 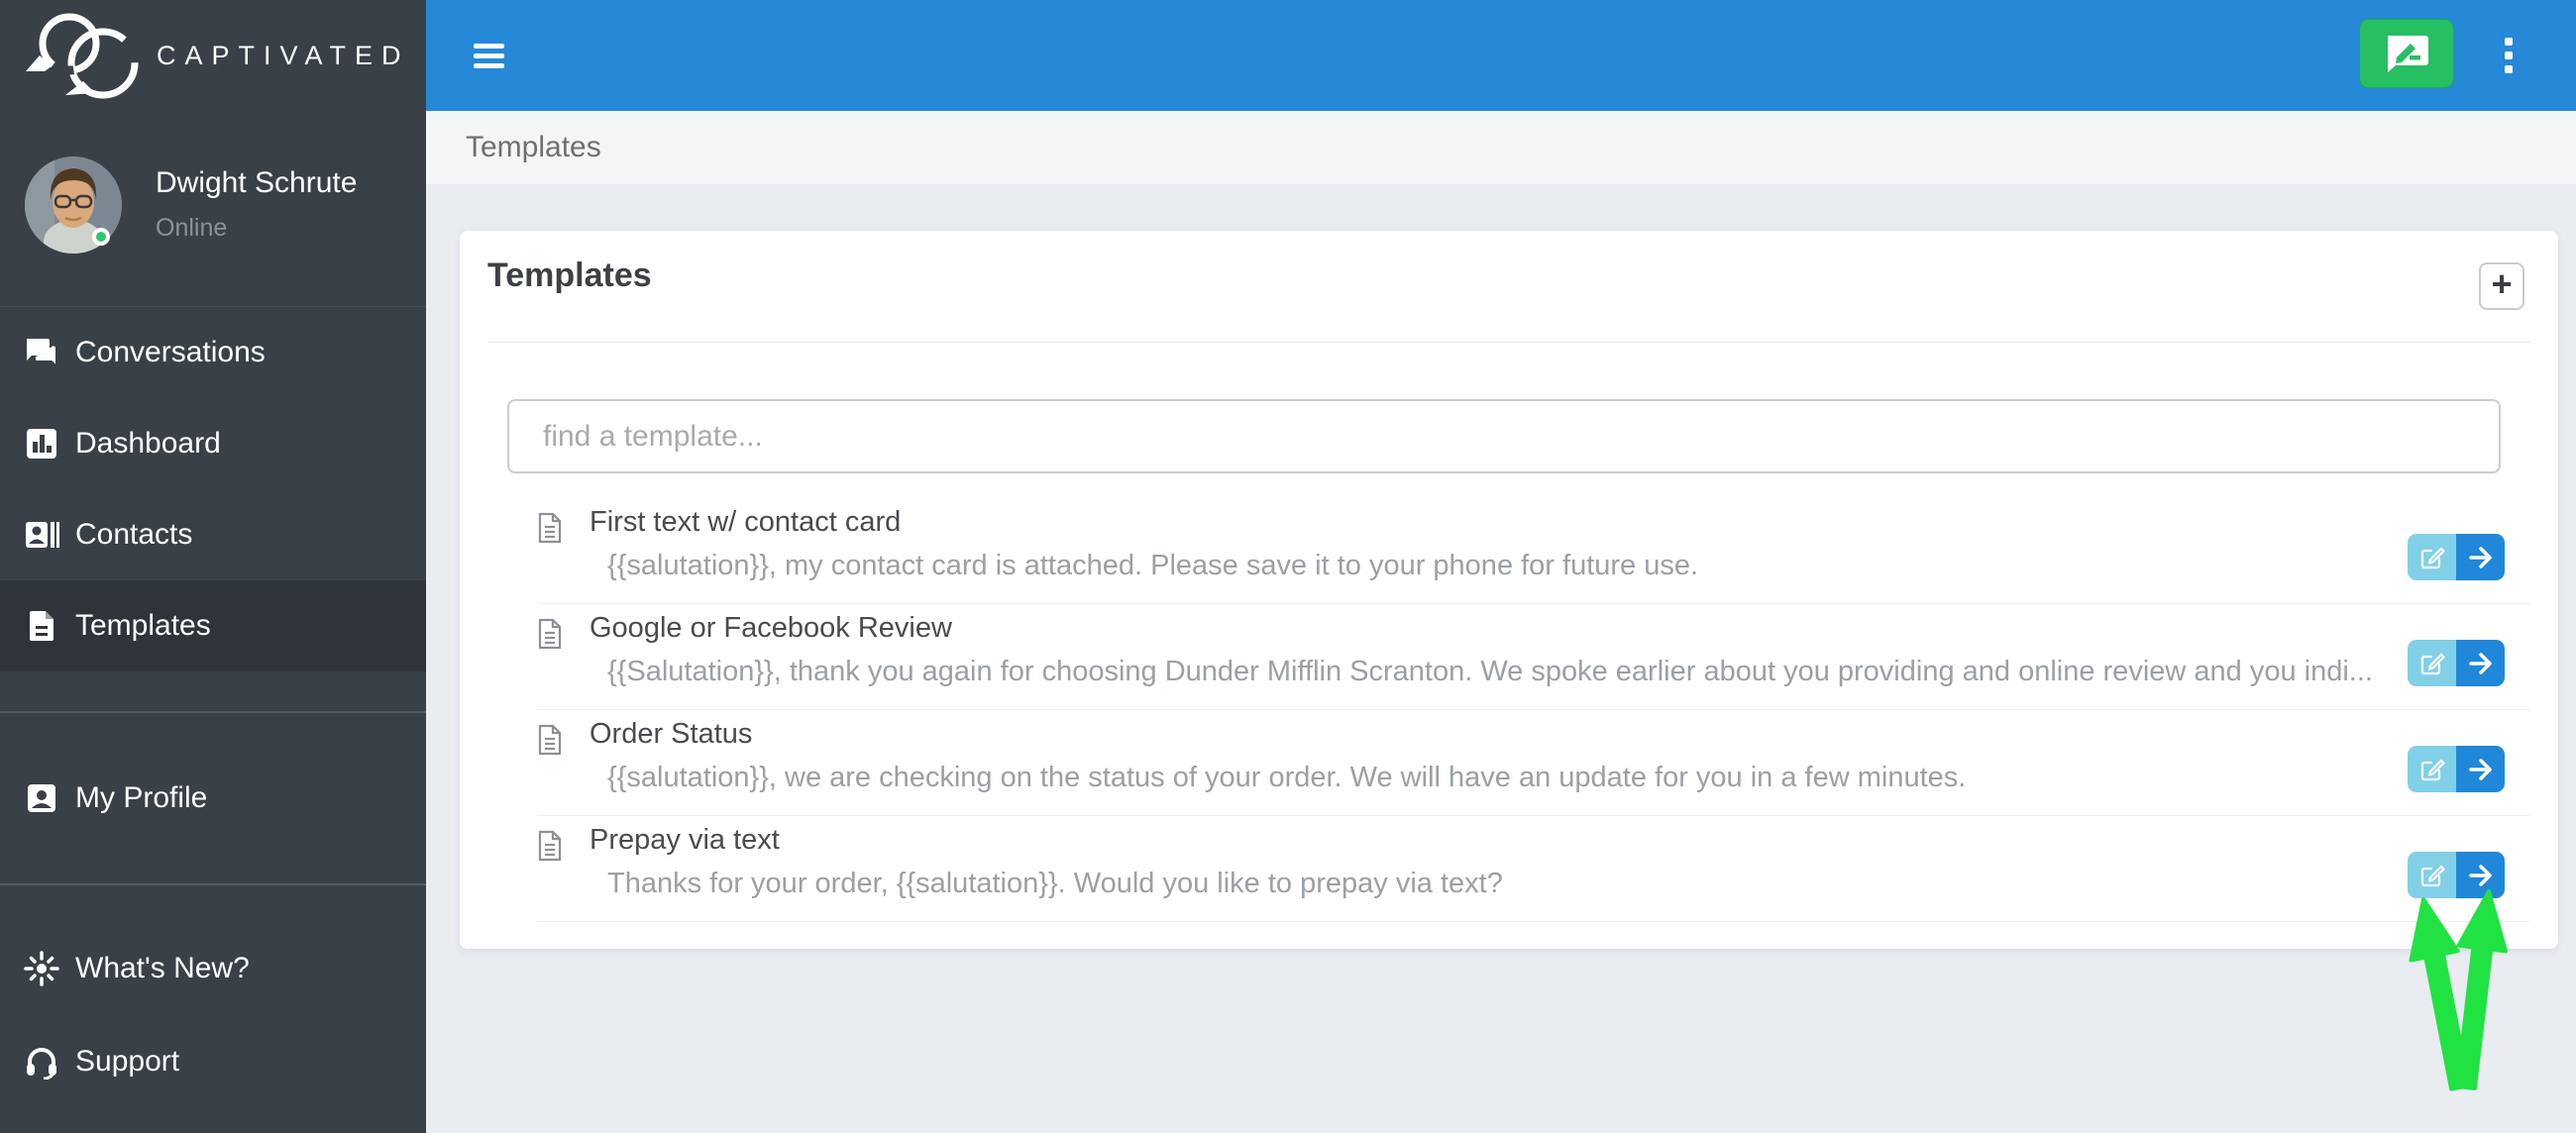 I want to click on template-title: First text w/ contact card, so click(x=746, y=522).